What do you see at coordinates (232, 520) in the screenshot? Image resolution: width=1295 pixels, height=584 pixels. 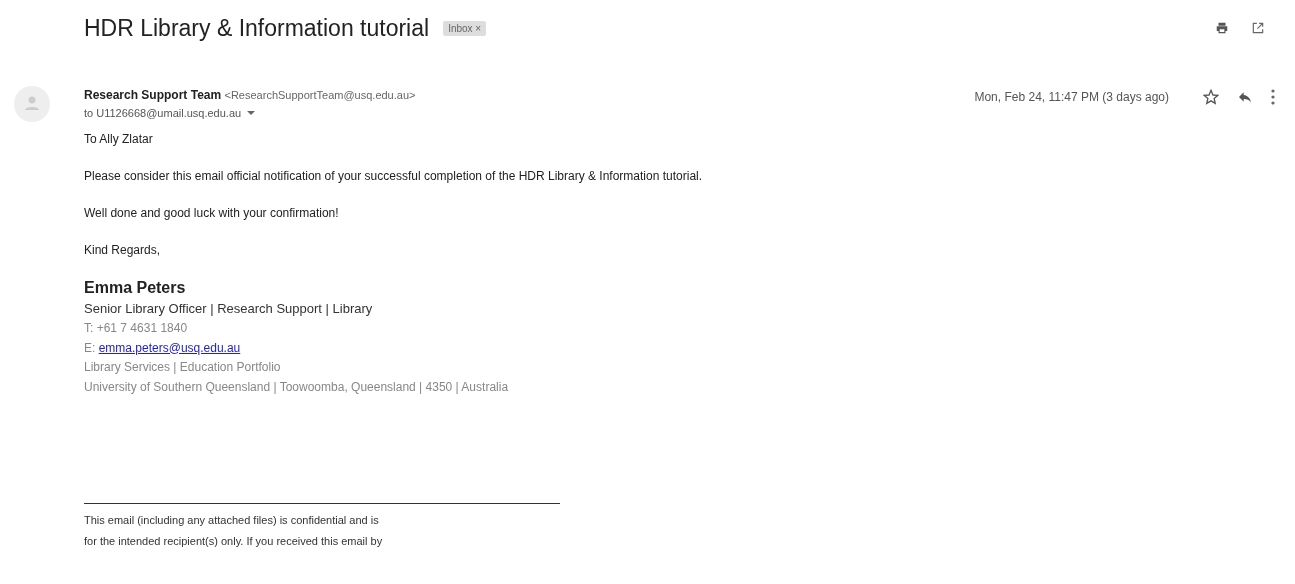 I see `disclaimer-text: This email (including any attached files) is confidential and is` at bounding box center [232, 520].